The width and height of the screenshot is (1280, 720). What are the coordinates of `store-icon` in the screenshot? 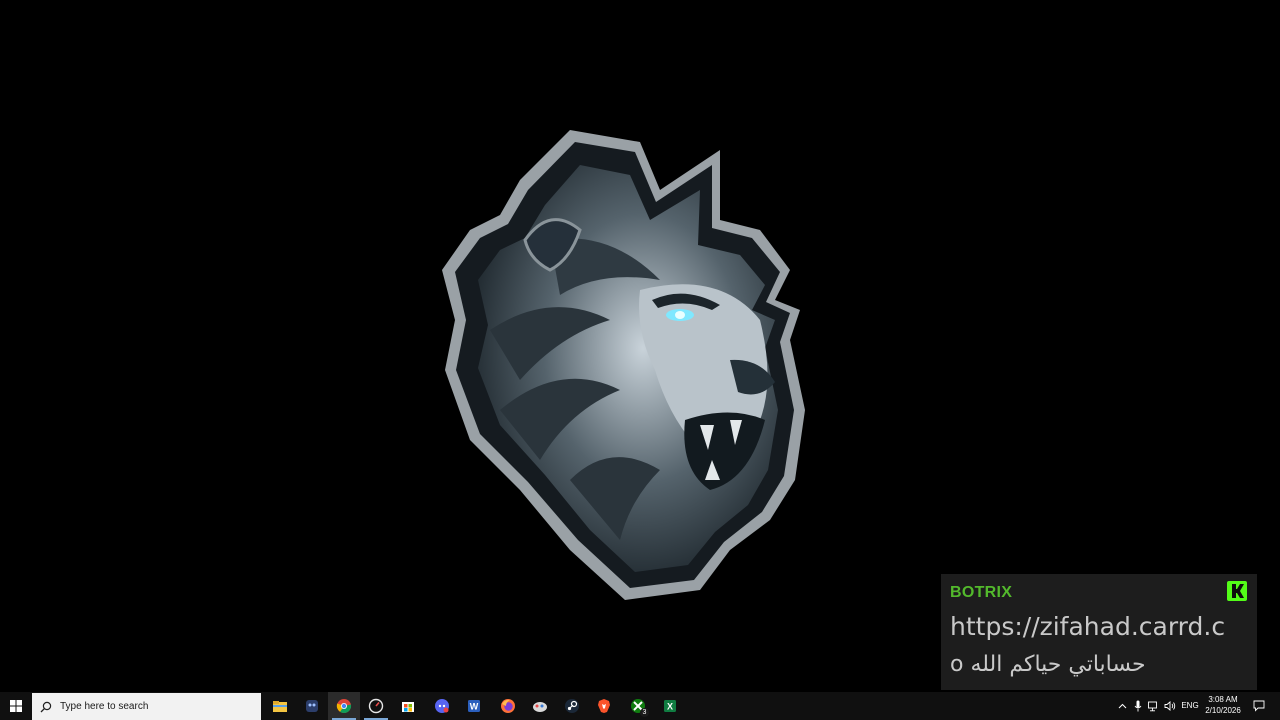 It's located at (408, 706).